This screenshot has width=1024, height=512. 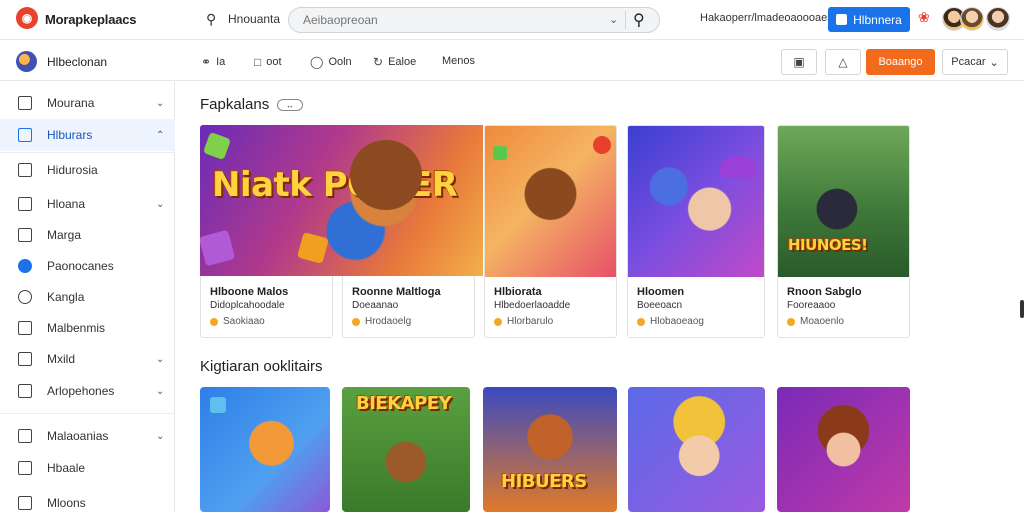 I want to click on sidebar-item-label: Mxild, so click(x=61, y=359).